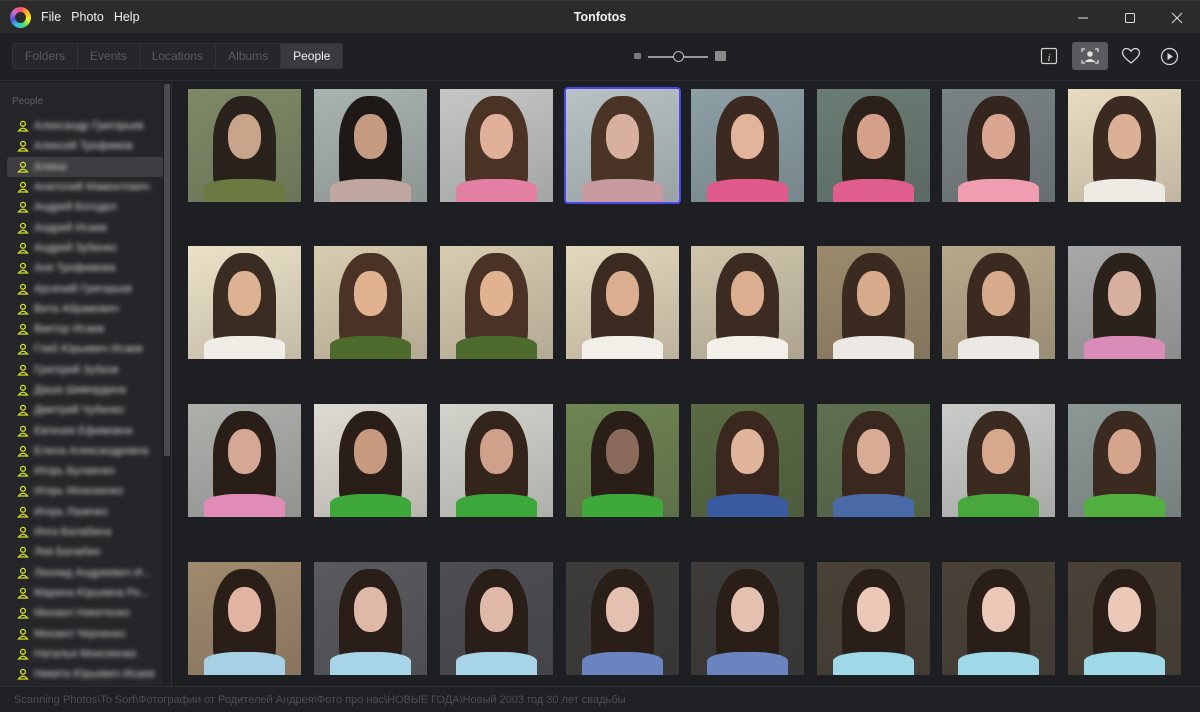 The width and height of the screenshot is (1200, 712). What do you see at coordinates (70, 227) in the screenshot?
I see `person-name: Андрей Исаев` at bounding box center [70, 227].